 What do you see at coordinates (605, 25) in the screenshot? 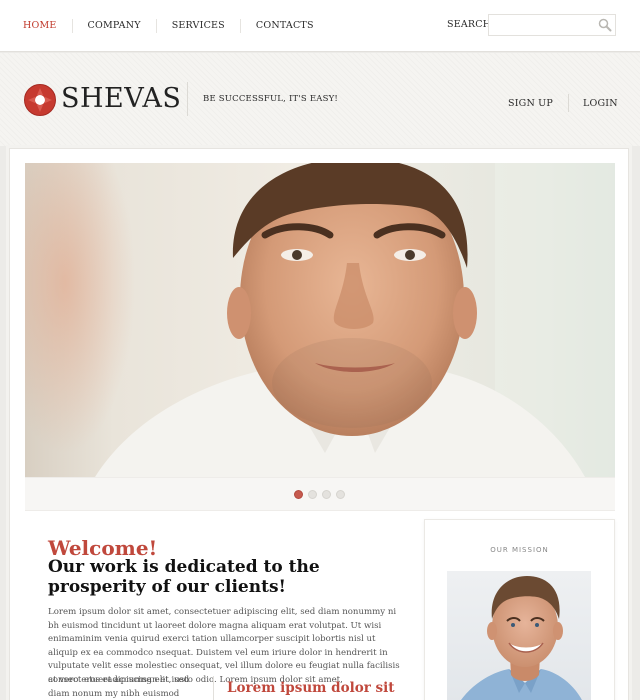
I see `search-icon` at bounding box center [605, 25].